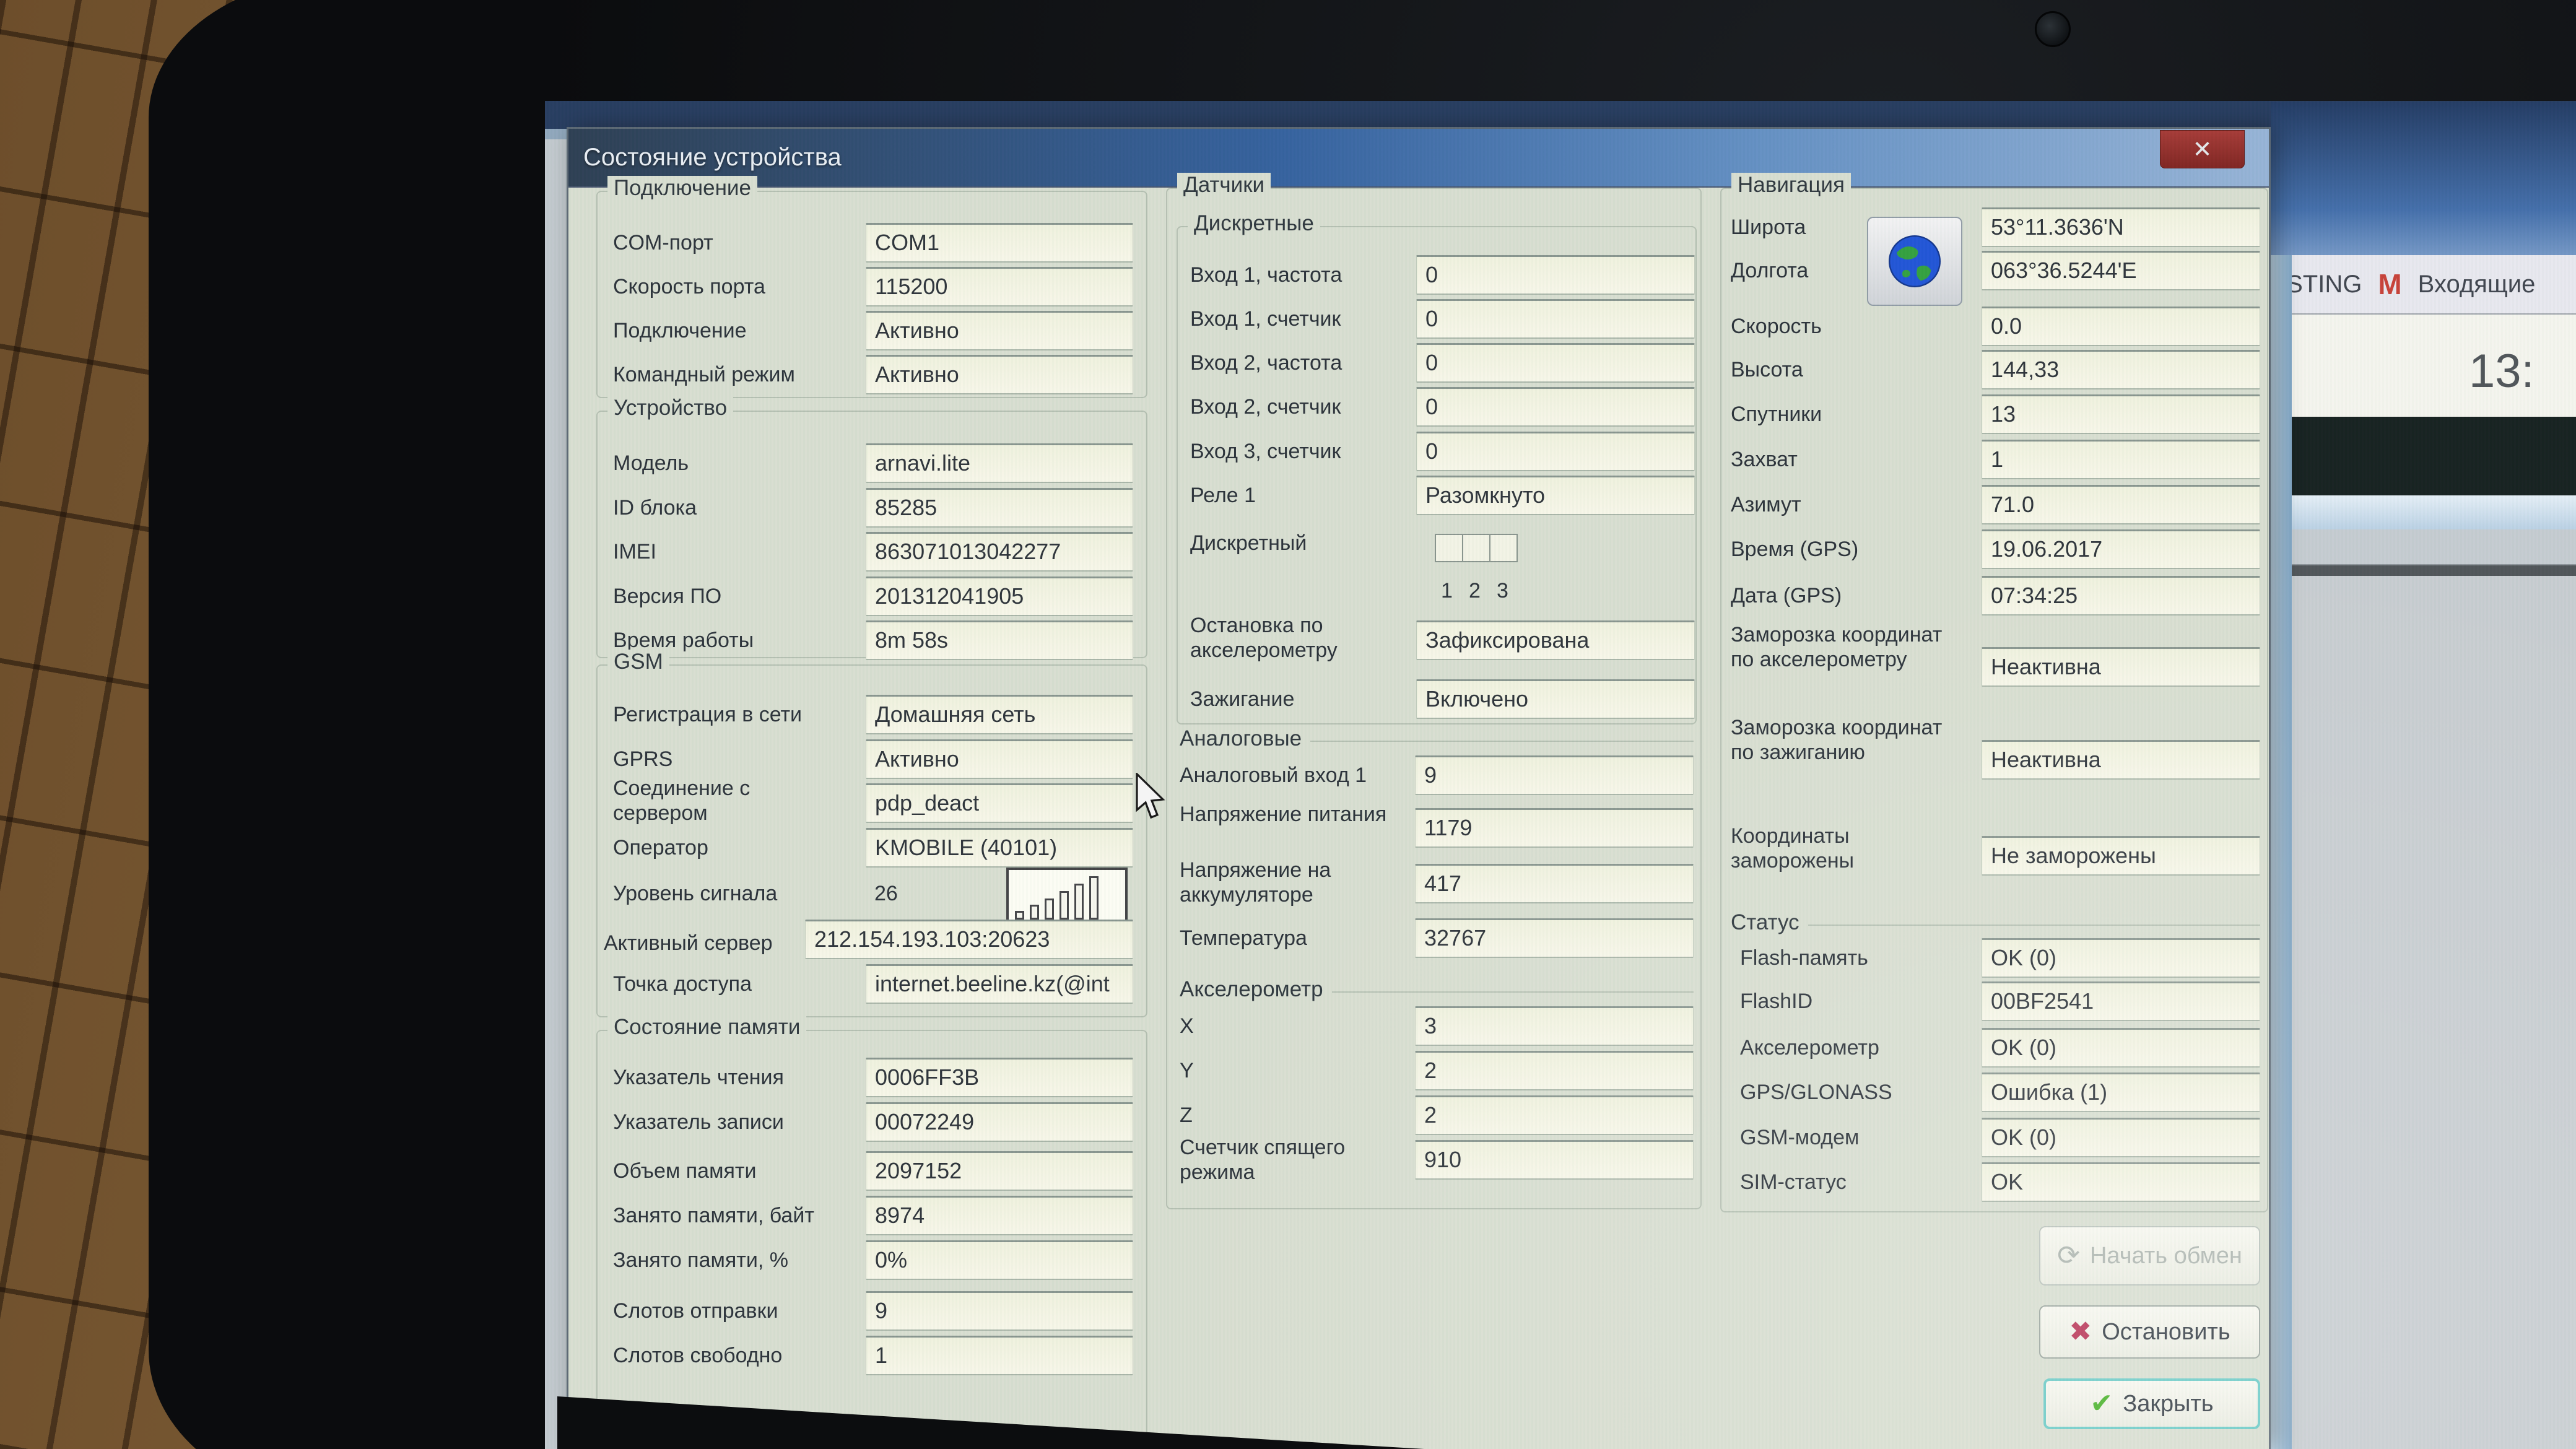 This screenshot has width=2576, height=1449. I want to click on close-label: Закрыть, so click(2168, 1403).